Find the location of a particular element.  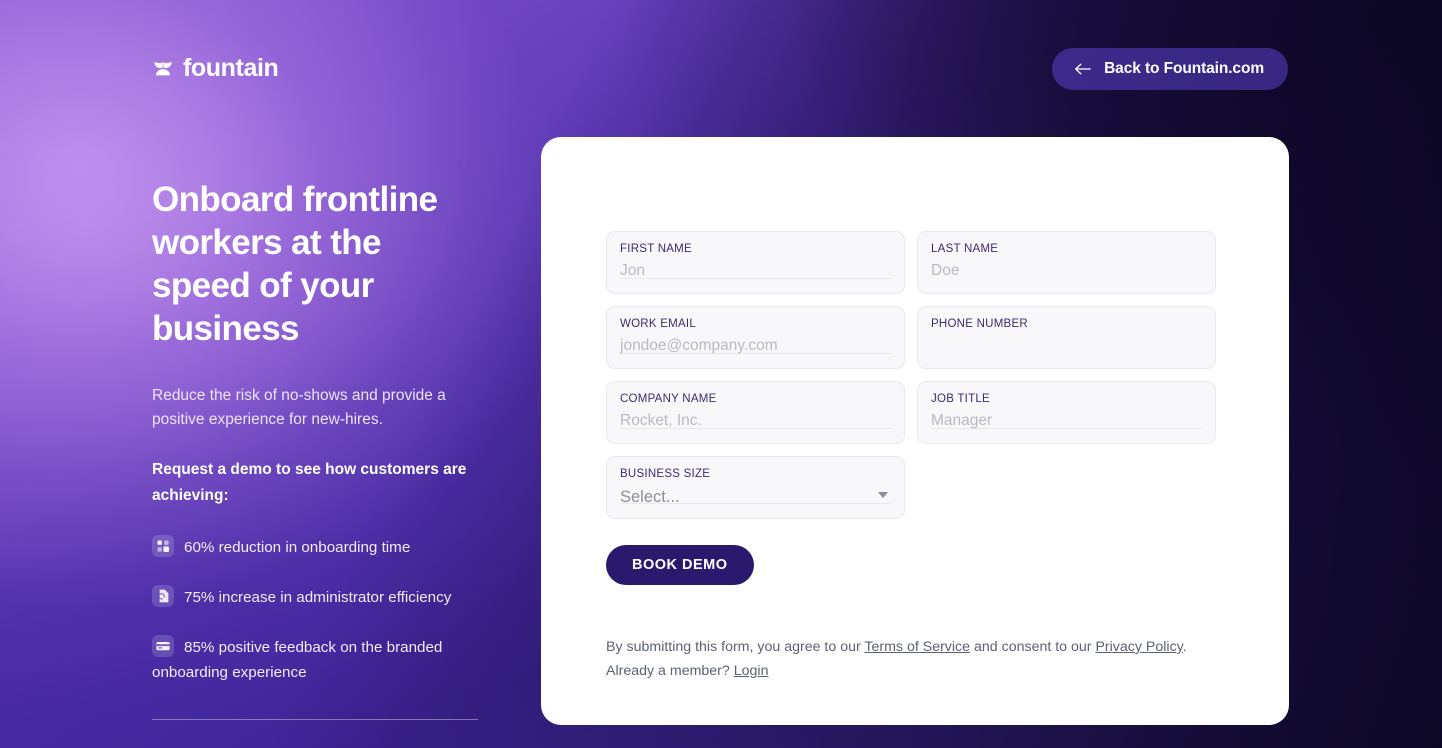

back-to-fountain-button: Back to Fountain.com is located at coordinates (1170, 69).